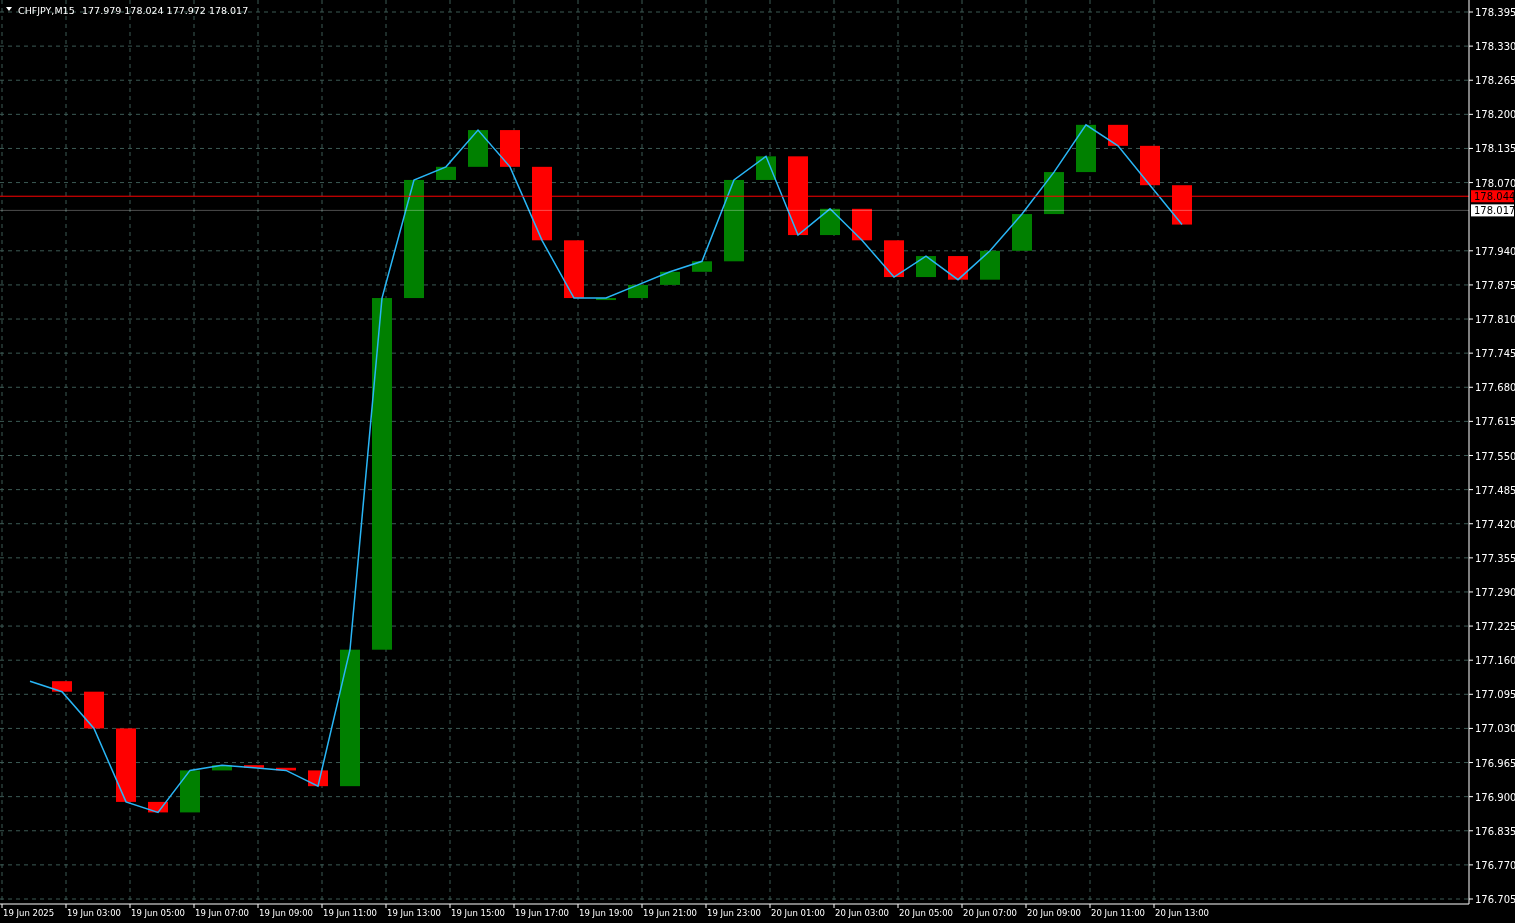 Image resolution: width=1515 pixels, height=923 pixels. Describe the element at coordinates (1495, 899) in the screenshot. I see `price-axis-label: 176.705` at that location.